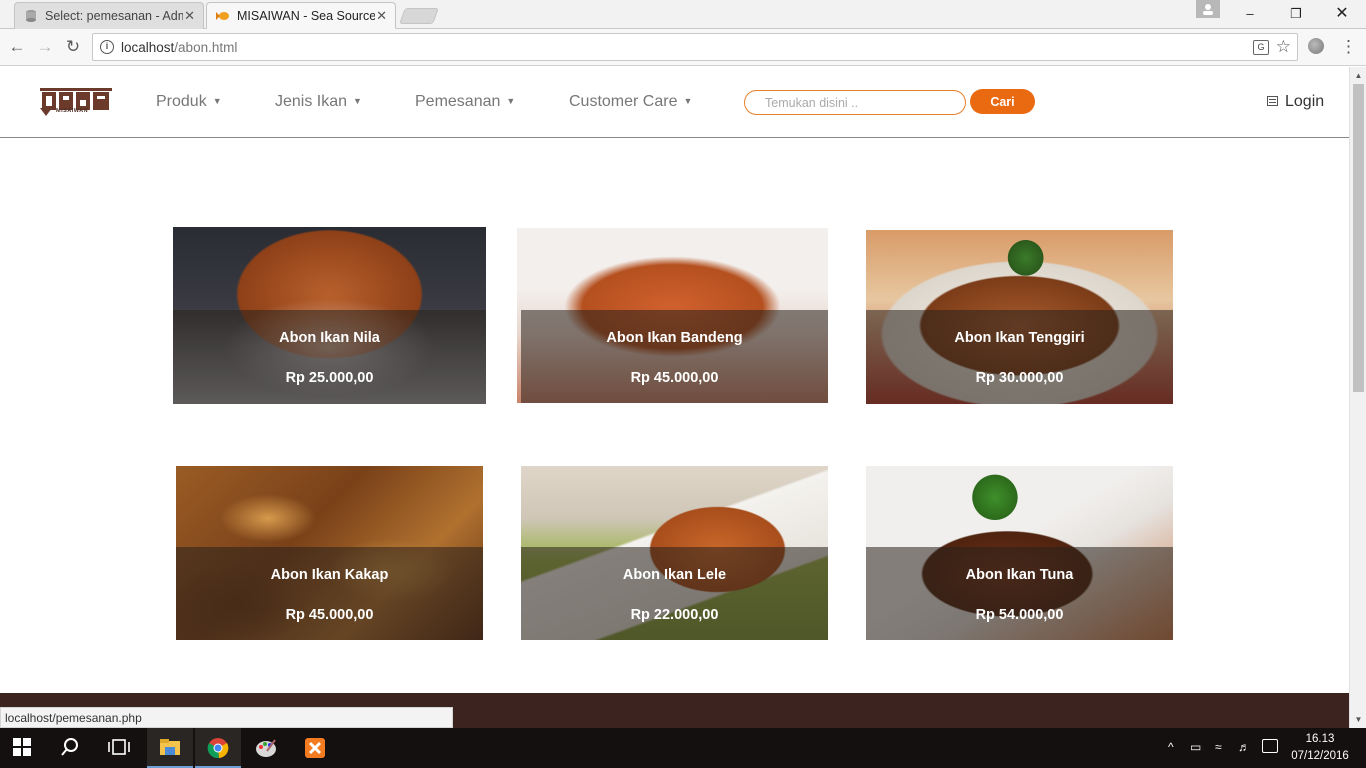 The height and width of the screenshot is (768, 1366). Describe the element at coordinates (1342, 14) in the screenshot. I see `close-window-button: ✕` at that location.